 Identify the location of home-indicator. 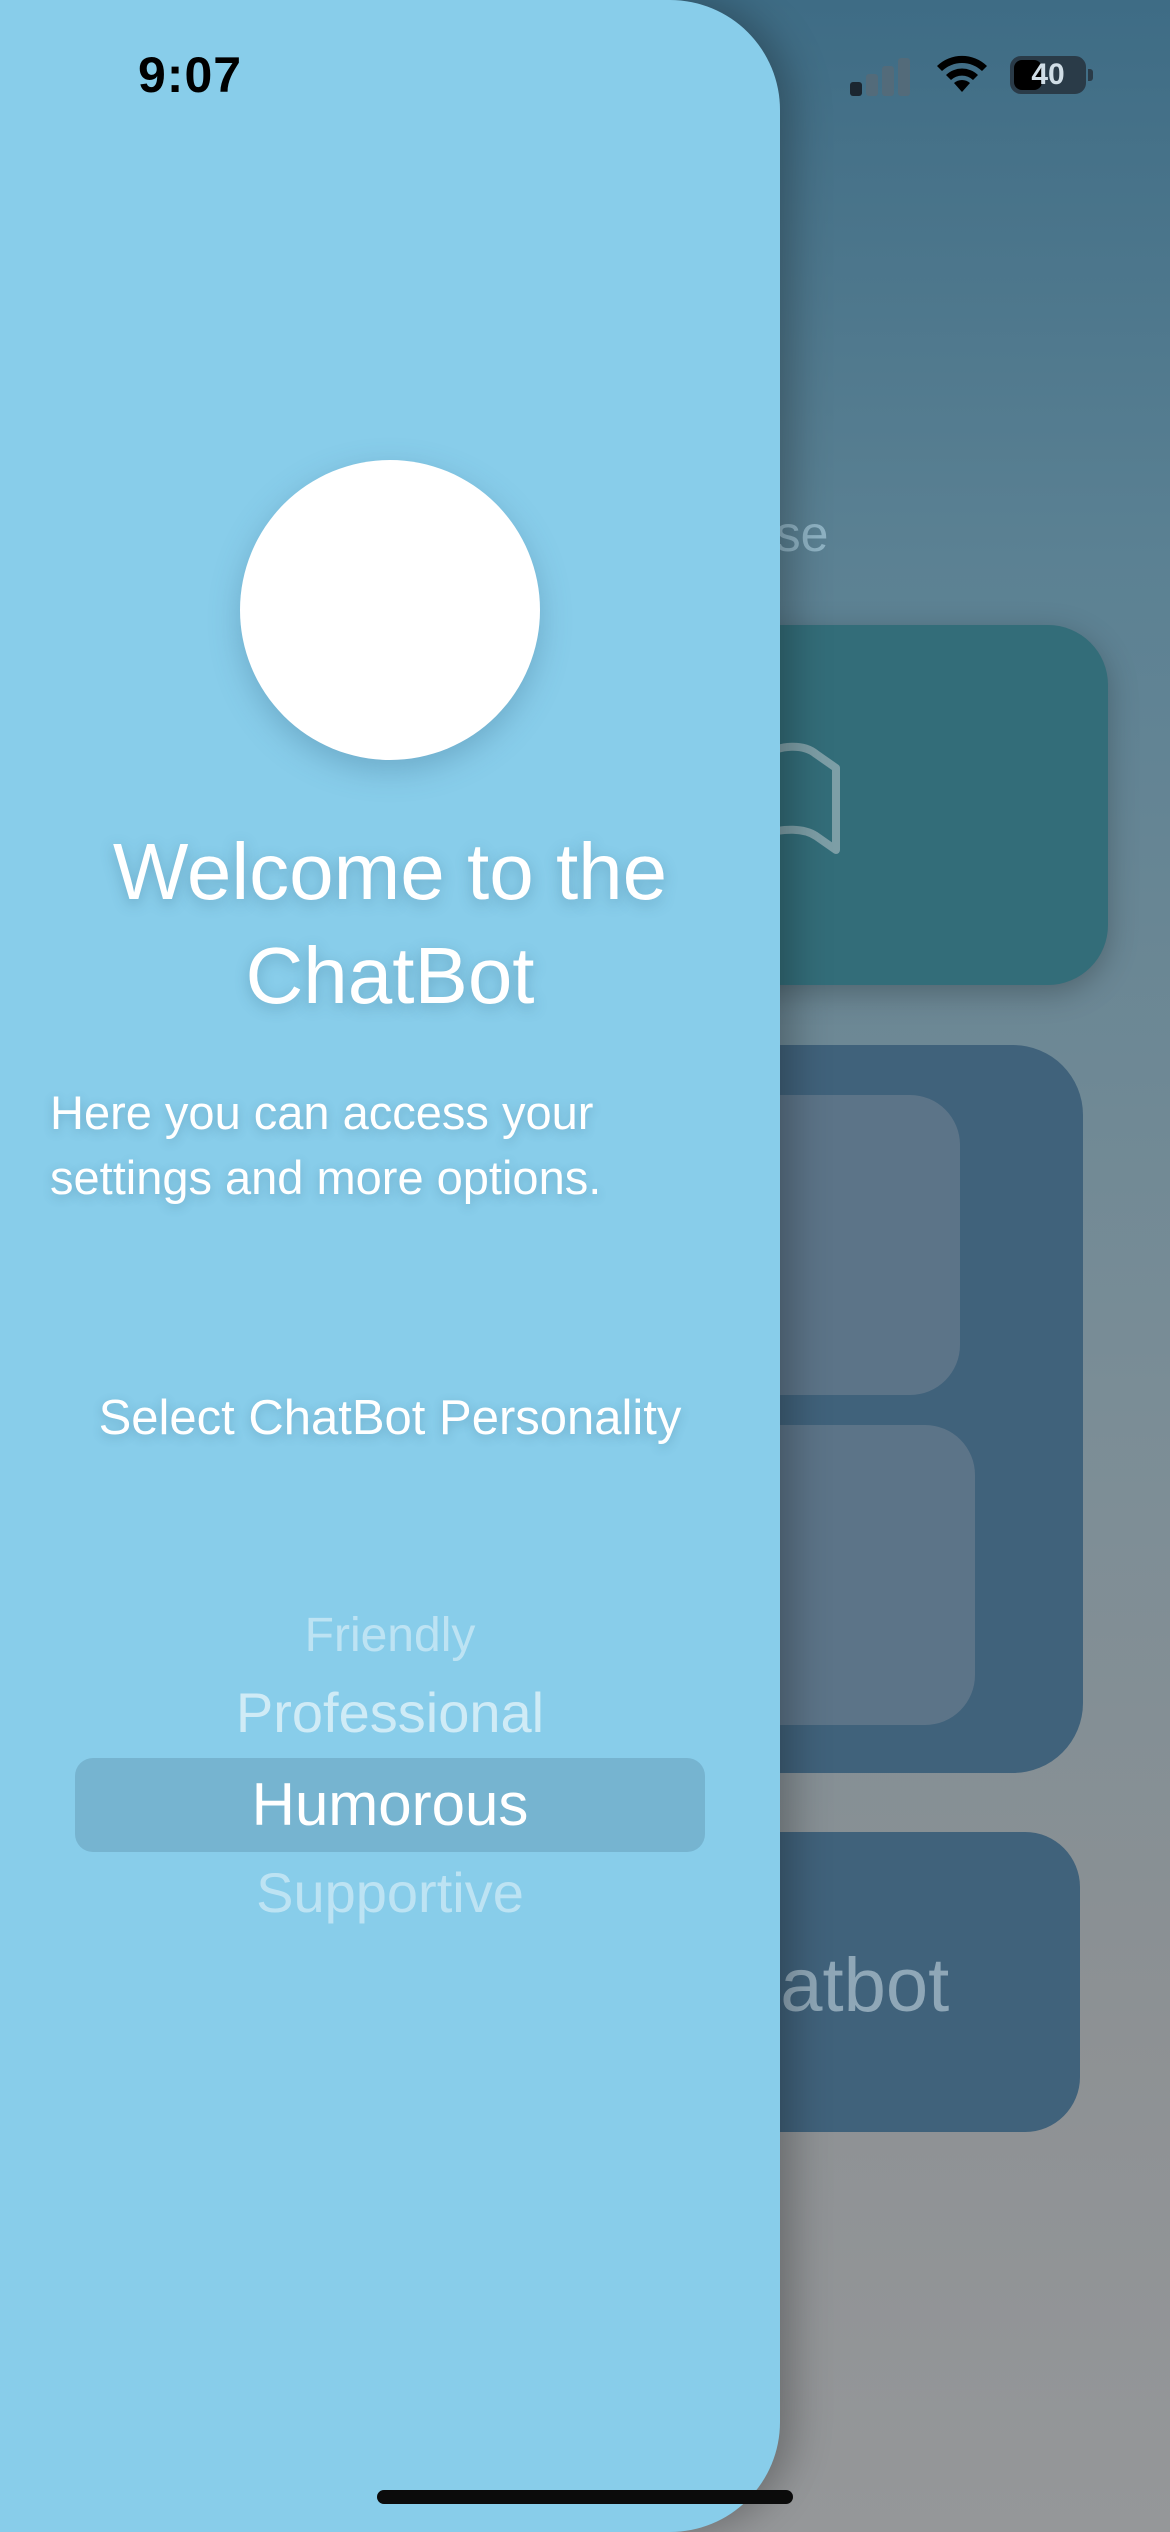
(585, 2497).